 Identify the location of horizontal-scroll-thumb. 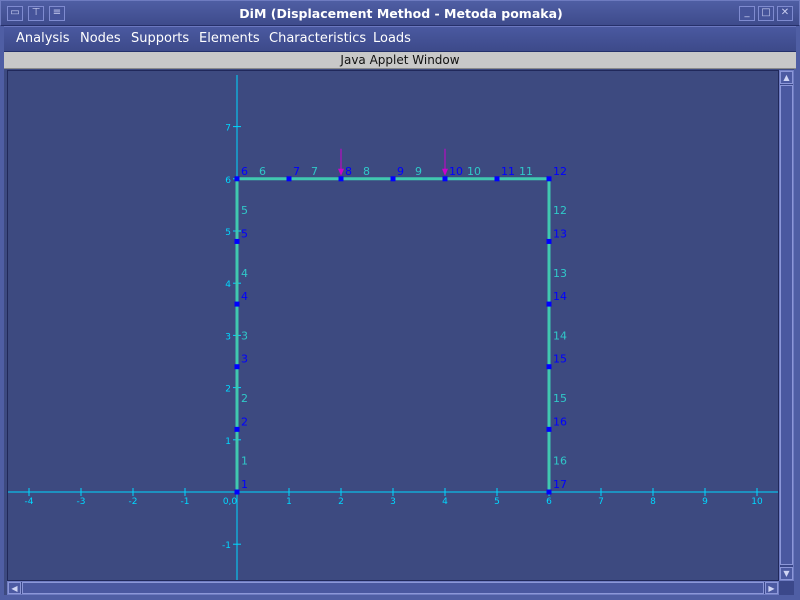
(393, 588).